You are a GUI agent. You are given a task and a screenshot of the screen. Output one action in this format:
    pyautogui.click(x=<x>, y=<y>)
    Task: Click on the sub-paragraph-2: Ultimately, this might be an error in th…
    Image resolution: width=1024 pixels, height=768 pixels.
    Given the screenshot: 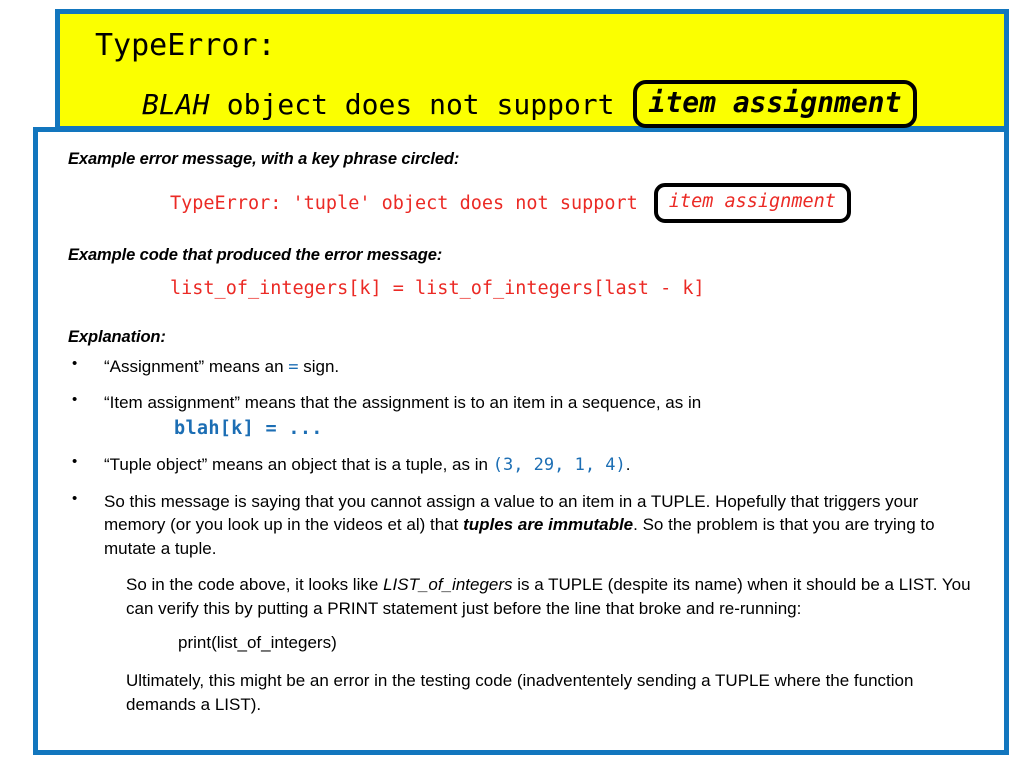 What is the action you would take?
    pyautogui.click(x=520, y=692)
    